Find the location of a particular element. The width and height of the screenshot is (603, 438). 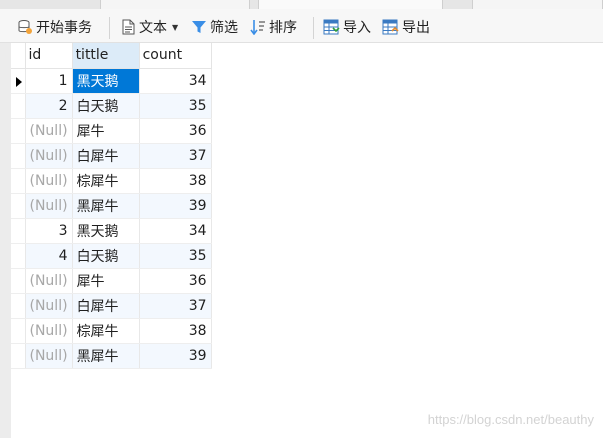

import-label: 导入 is located at coordinates (357, 28).